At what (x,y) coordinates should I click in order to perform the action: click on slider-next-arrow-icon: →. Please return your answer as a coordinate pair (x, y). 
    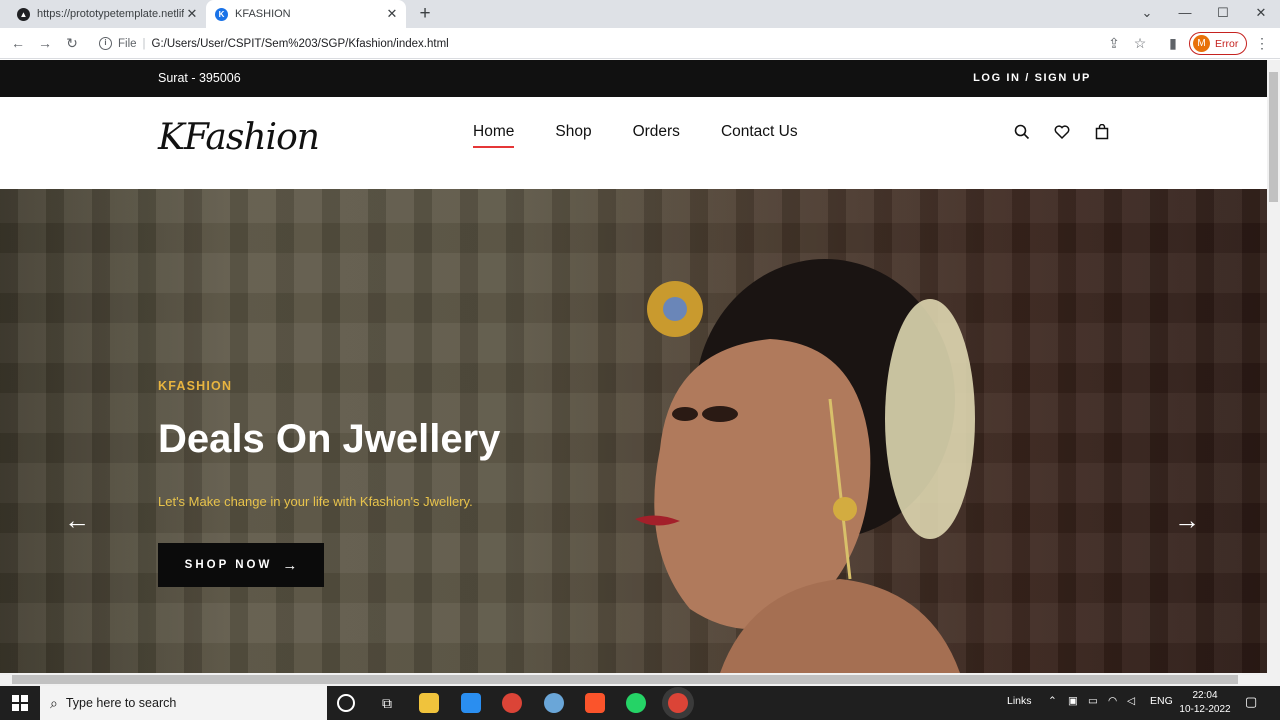
    Looking at the image, I should click on (1187, 520).